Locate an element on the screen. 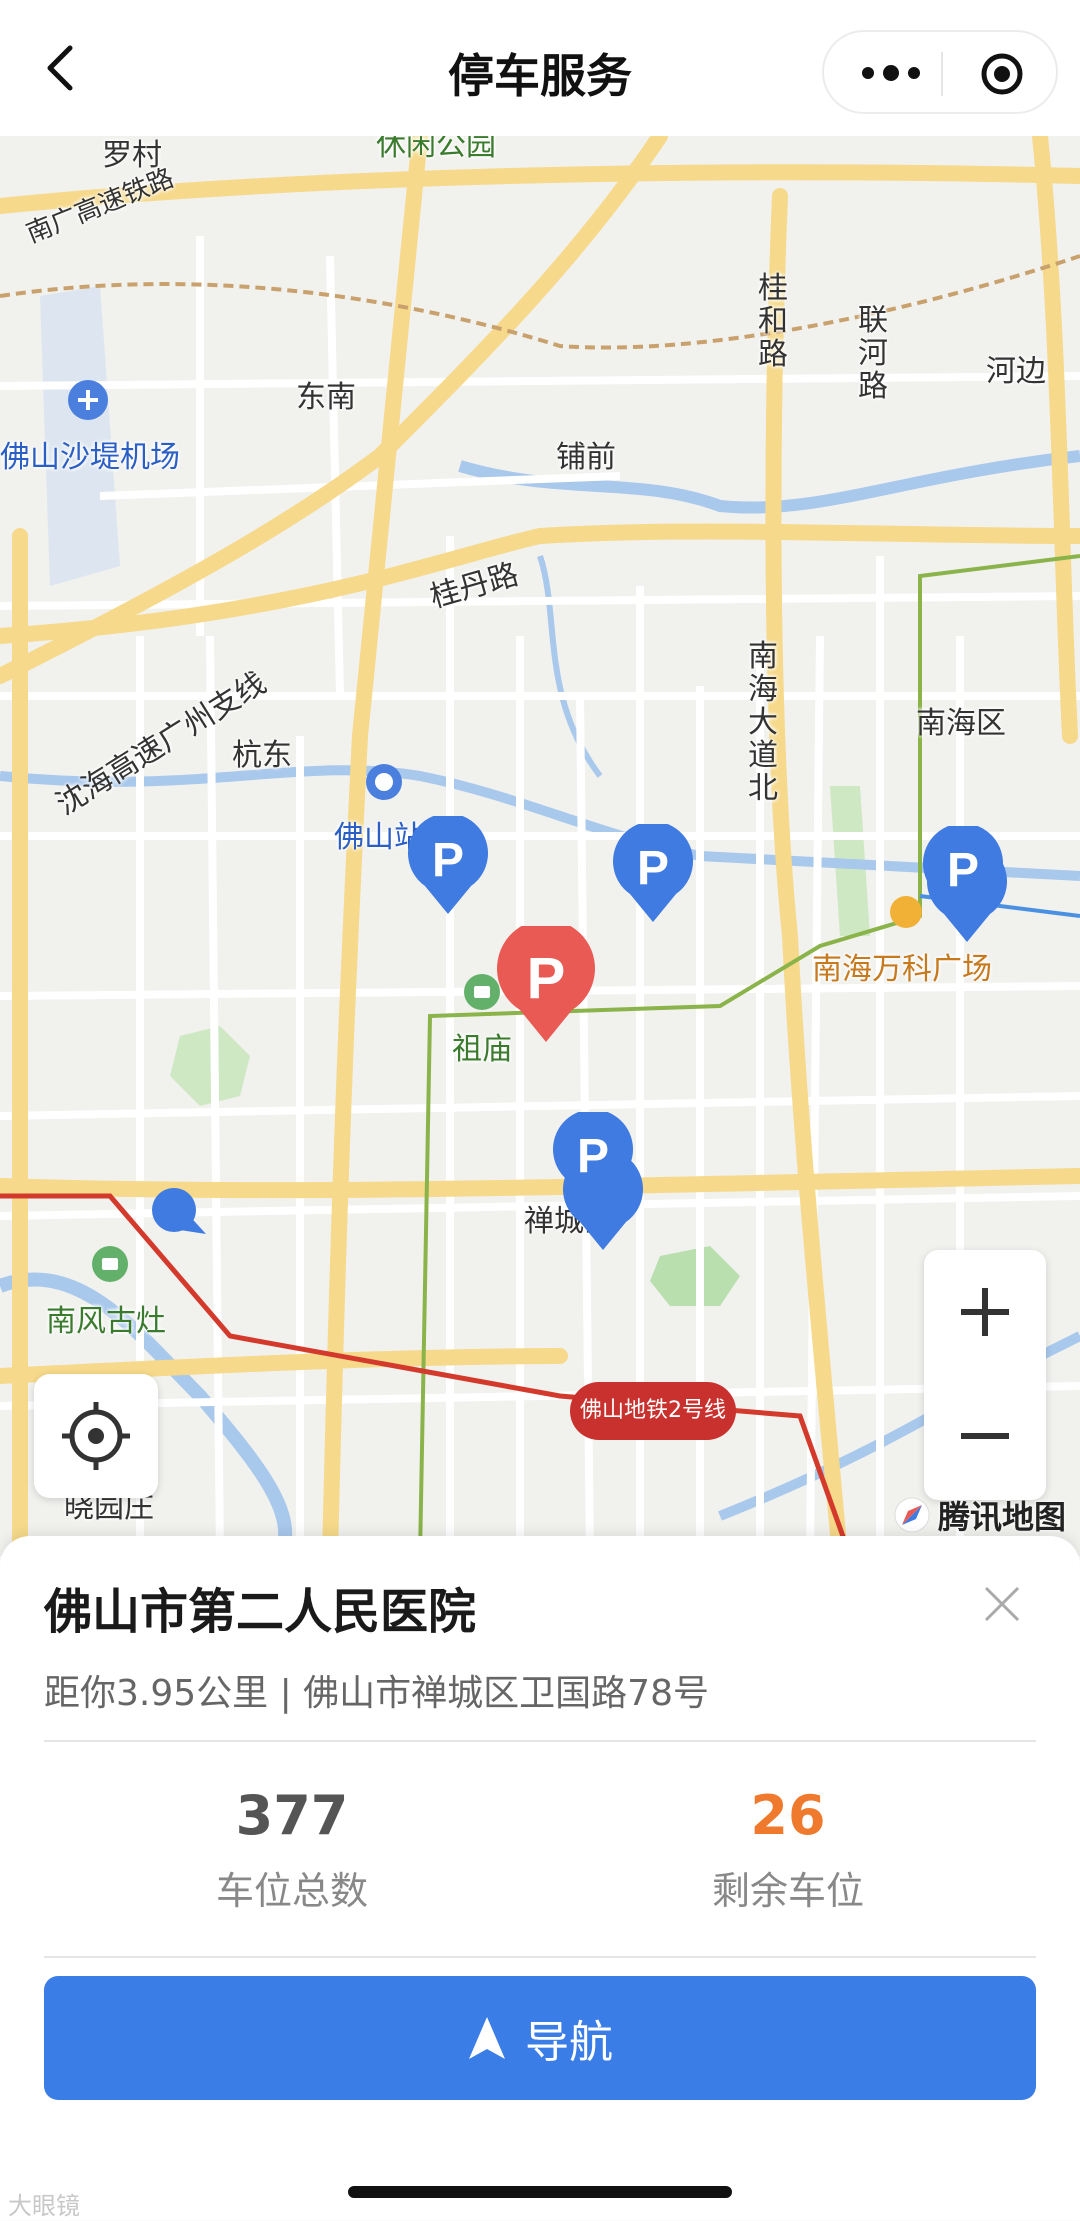 This screenshot has width=1080, height=2221. selected-parking-pin: P is located at coordinates (546, 985).